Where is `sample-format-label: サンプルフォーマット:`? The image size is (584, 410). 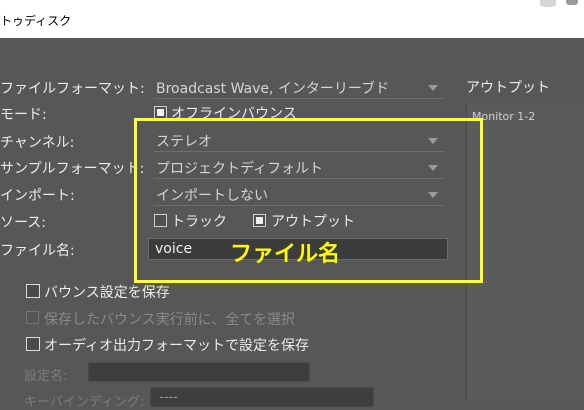
sample-format-label: サンプルフォーマット: is located at coordinates (72, 169).